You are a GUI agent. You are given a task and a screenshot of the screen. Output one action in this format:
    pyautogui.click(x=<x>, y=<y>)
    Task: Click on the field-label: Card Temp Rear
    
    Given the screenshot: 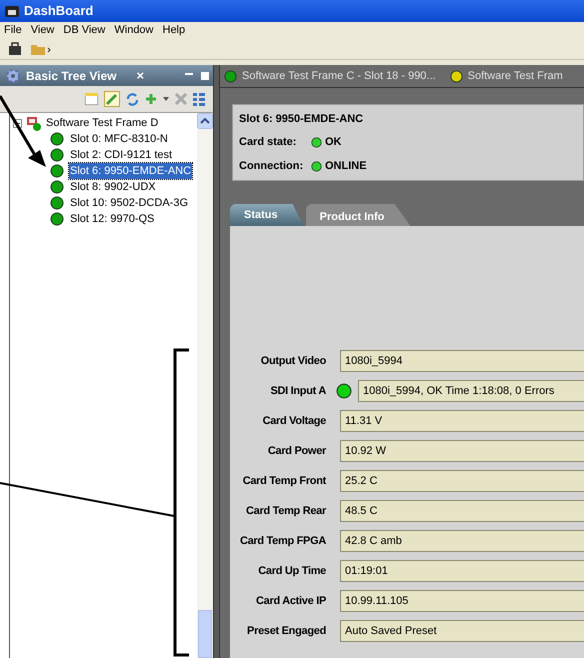 What is the action you would take?
    pyautogui.click(x=285, y=511)
    